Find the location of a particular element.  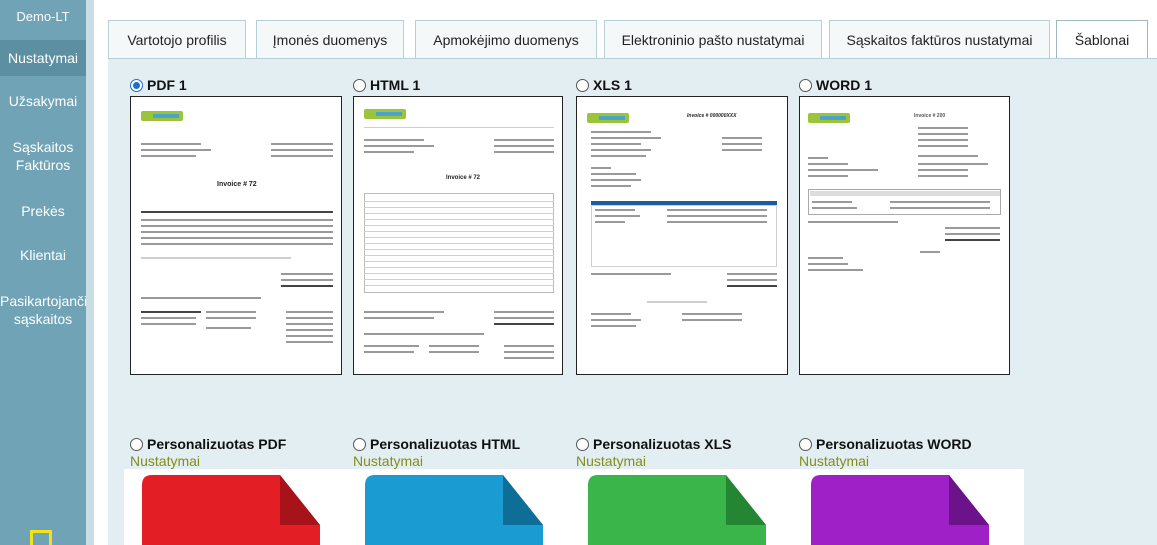

invoice-title: Invoice # 000000XXX is located at coordinates (712, 116).